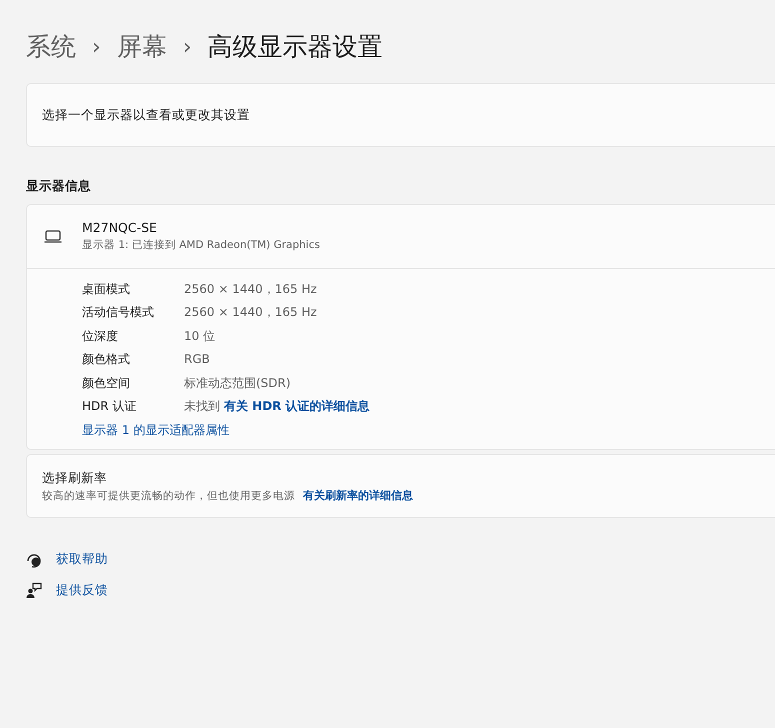  Describe the element at coordinates (34, 560) in the screenshot. I see `help-icon` at that location.